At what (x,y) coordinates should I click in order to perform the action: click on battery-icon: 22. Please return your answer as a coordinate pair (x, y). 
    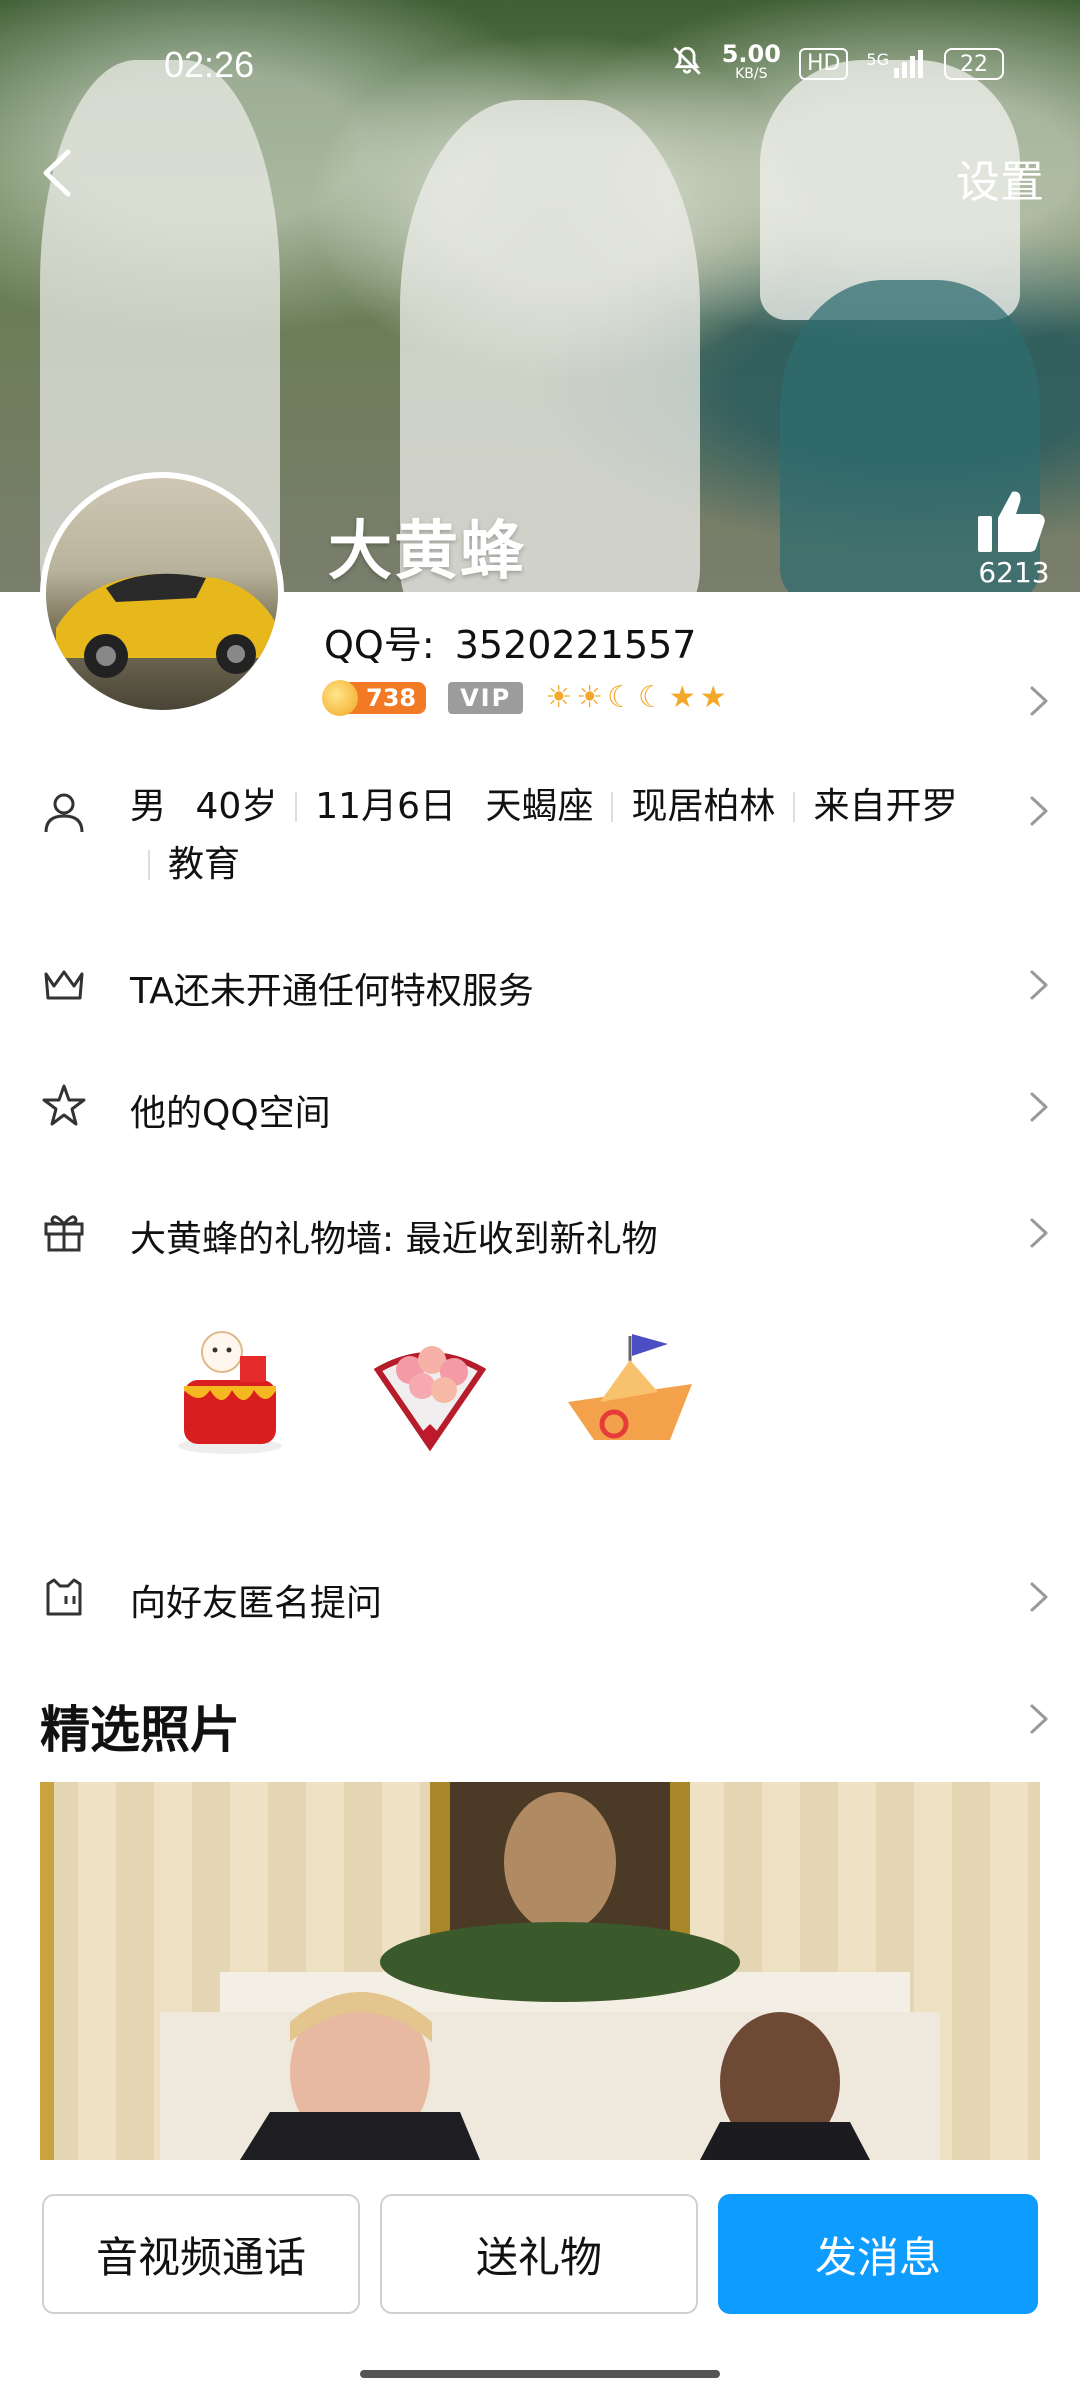
    Looking at the image, I should click on (974, 64).